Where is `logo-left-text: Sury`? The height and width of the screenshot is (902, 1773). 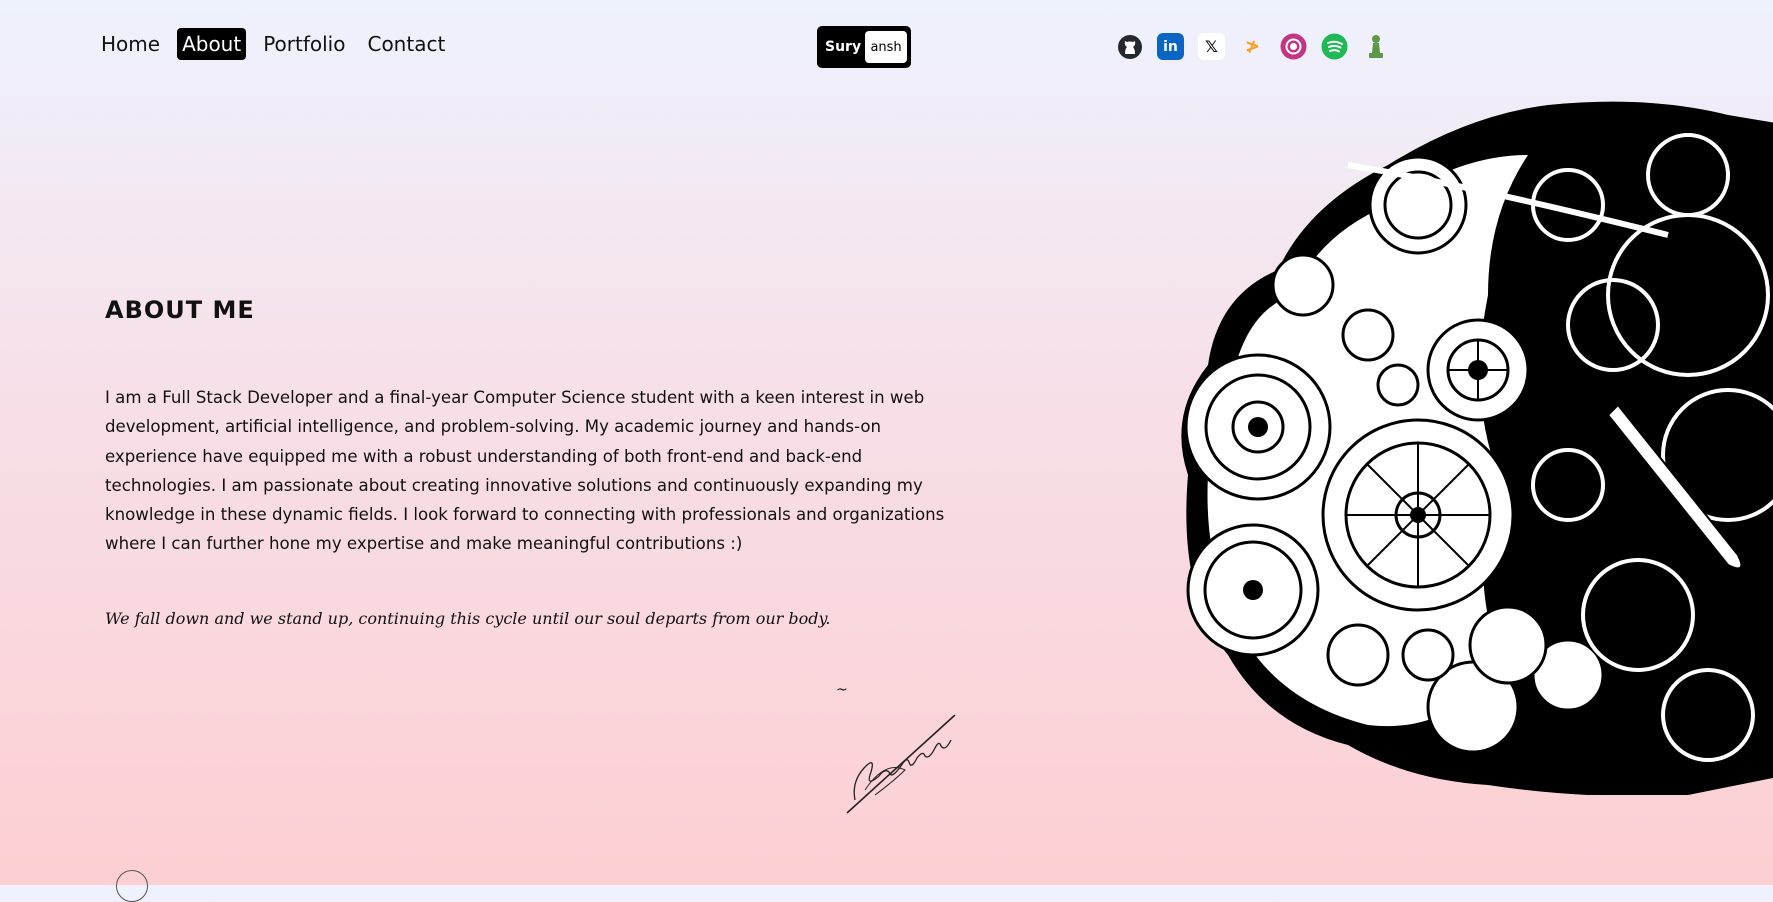
logo-left-text: Sury is located at coordinates (843, 47).